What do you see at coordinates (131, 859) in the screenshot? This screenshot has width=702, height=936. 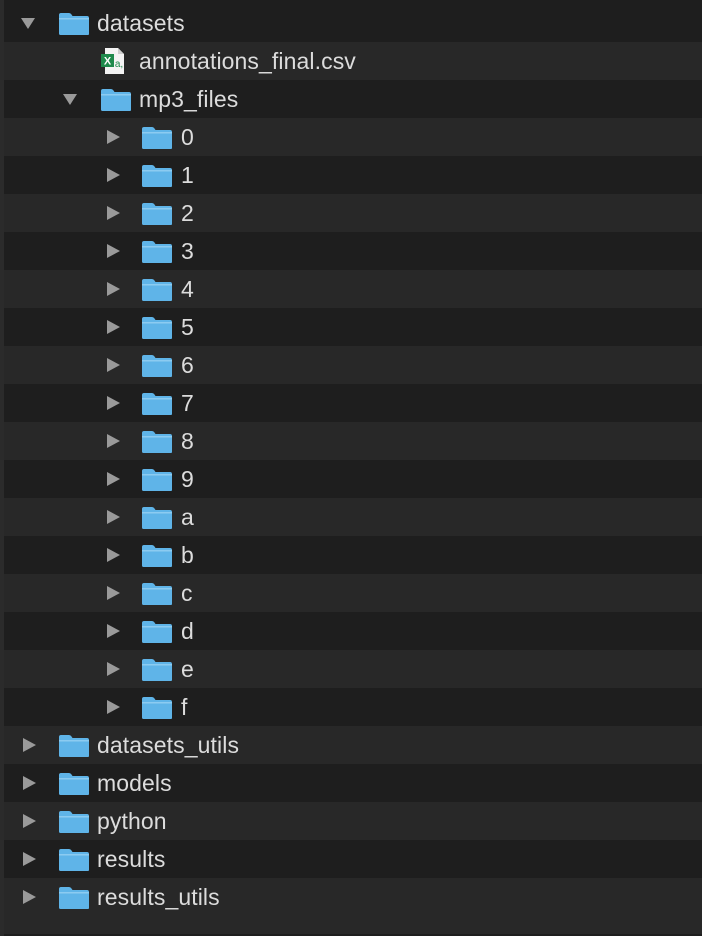 I see `tree-item-label: results` at bounding box center [131, 859].